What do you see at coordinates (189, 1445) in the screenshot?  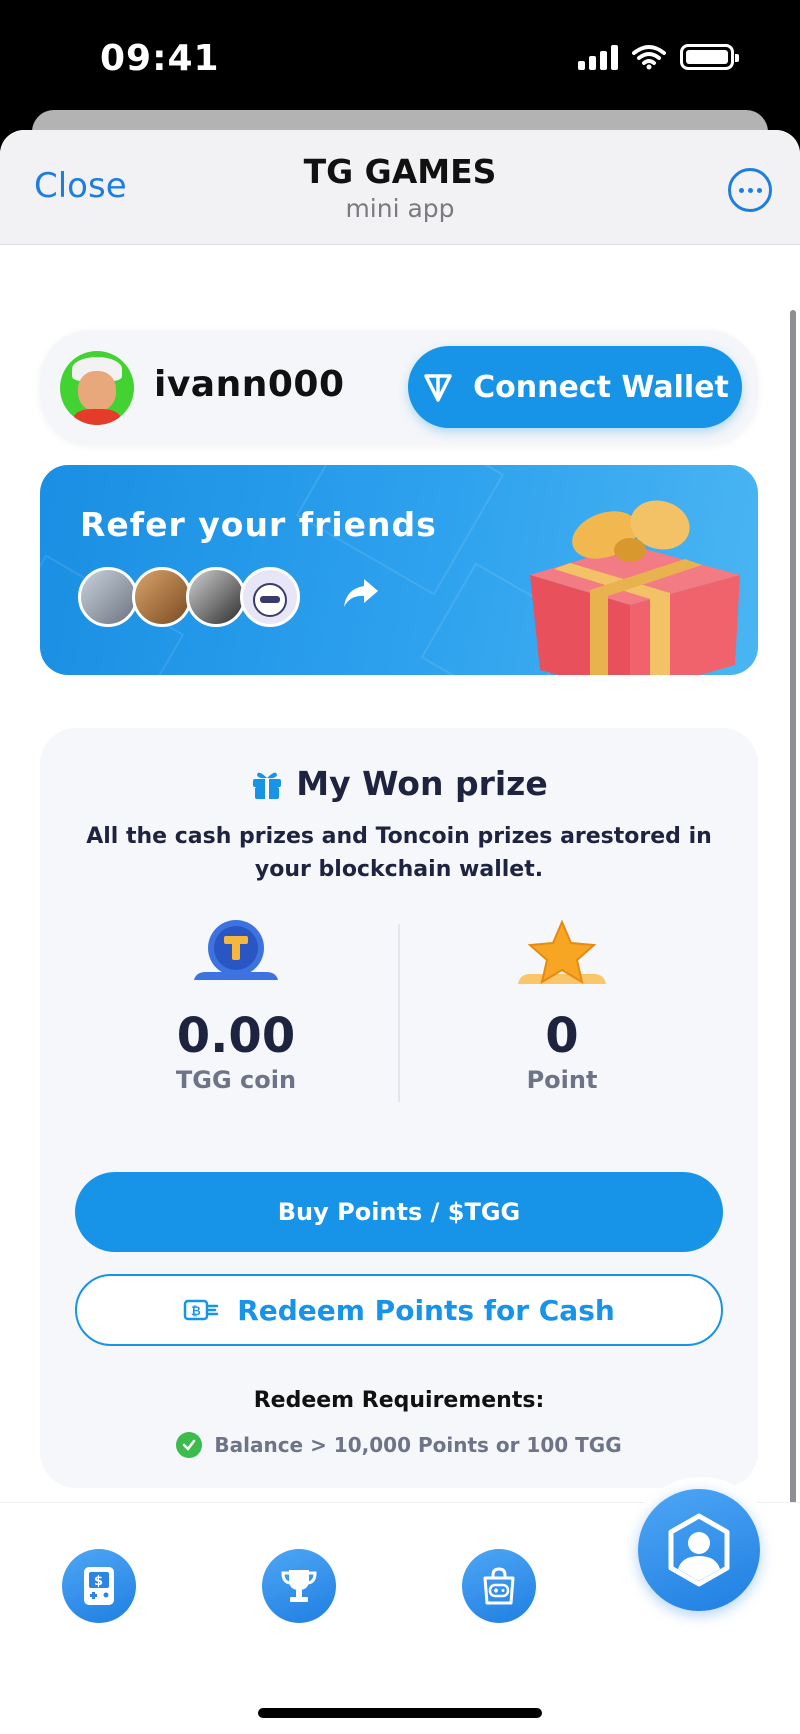 I see `check-icon` at bounding box center [189, 1445].